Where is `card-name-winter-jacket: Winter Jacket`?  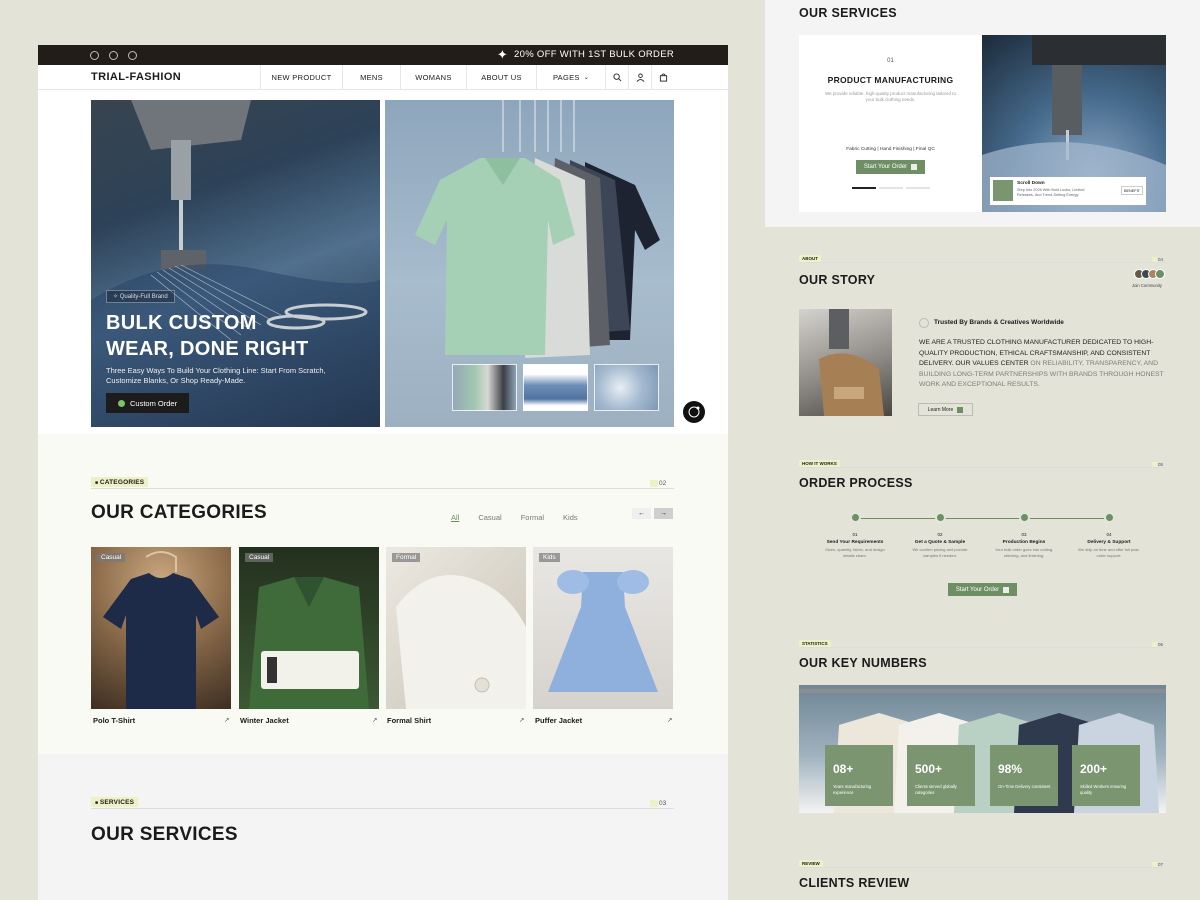
card-name-winter-jacket: Winter Jacket is located at coordinates (264, 720).